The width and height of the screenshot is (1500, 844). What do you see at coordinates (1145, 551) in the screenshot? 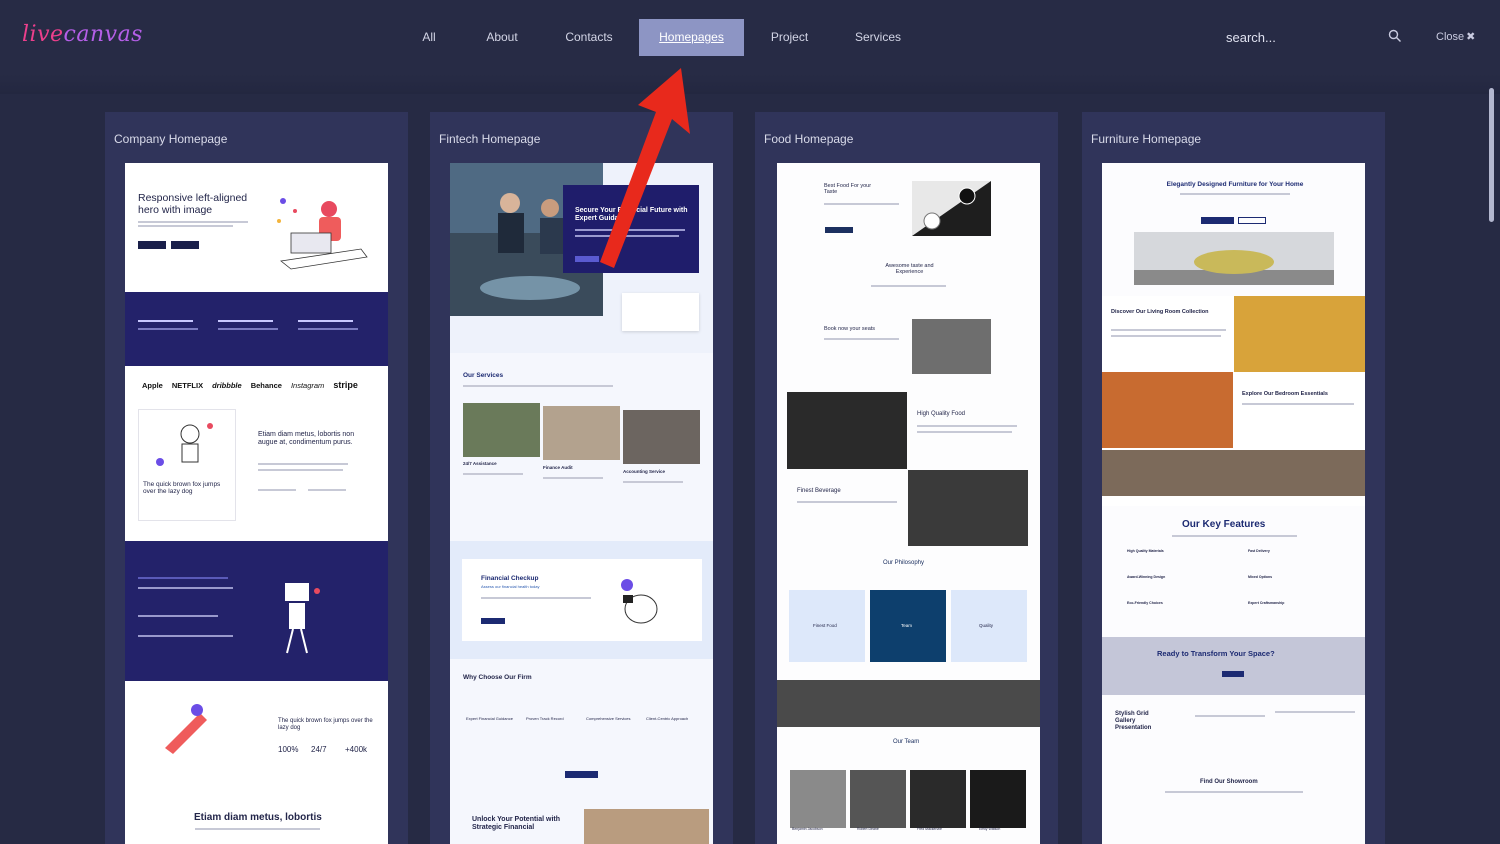
I see `feature-item: High Quality Materials` at bounding box center [1145, 551].